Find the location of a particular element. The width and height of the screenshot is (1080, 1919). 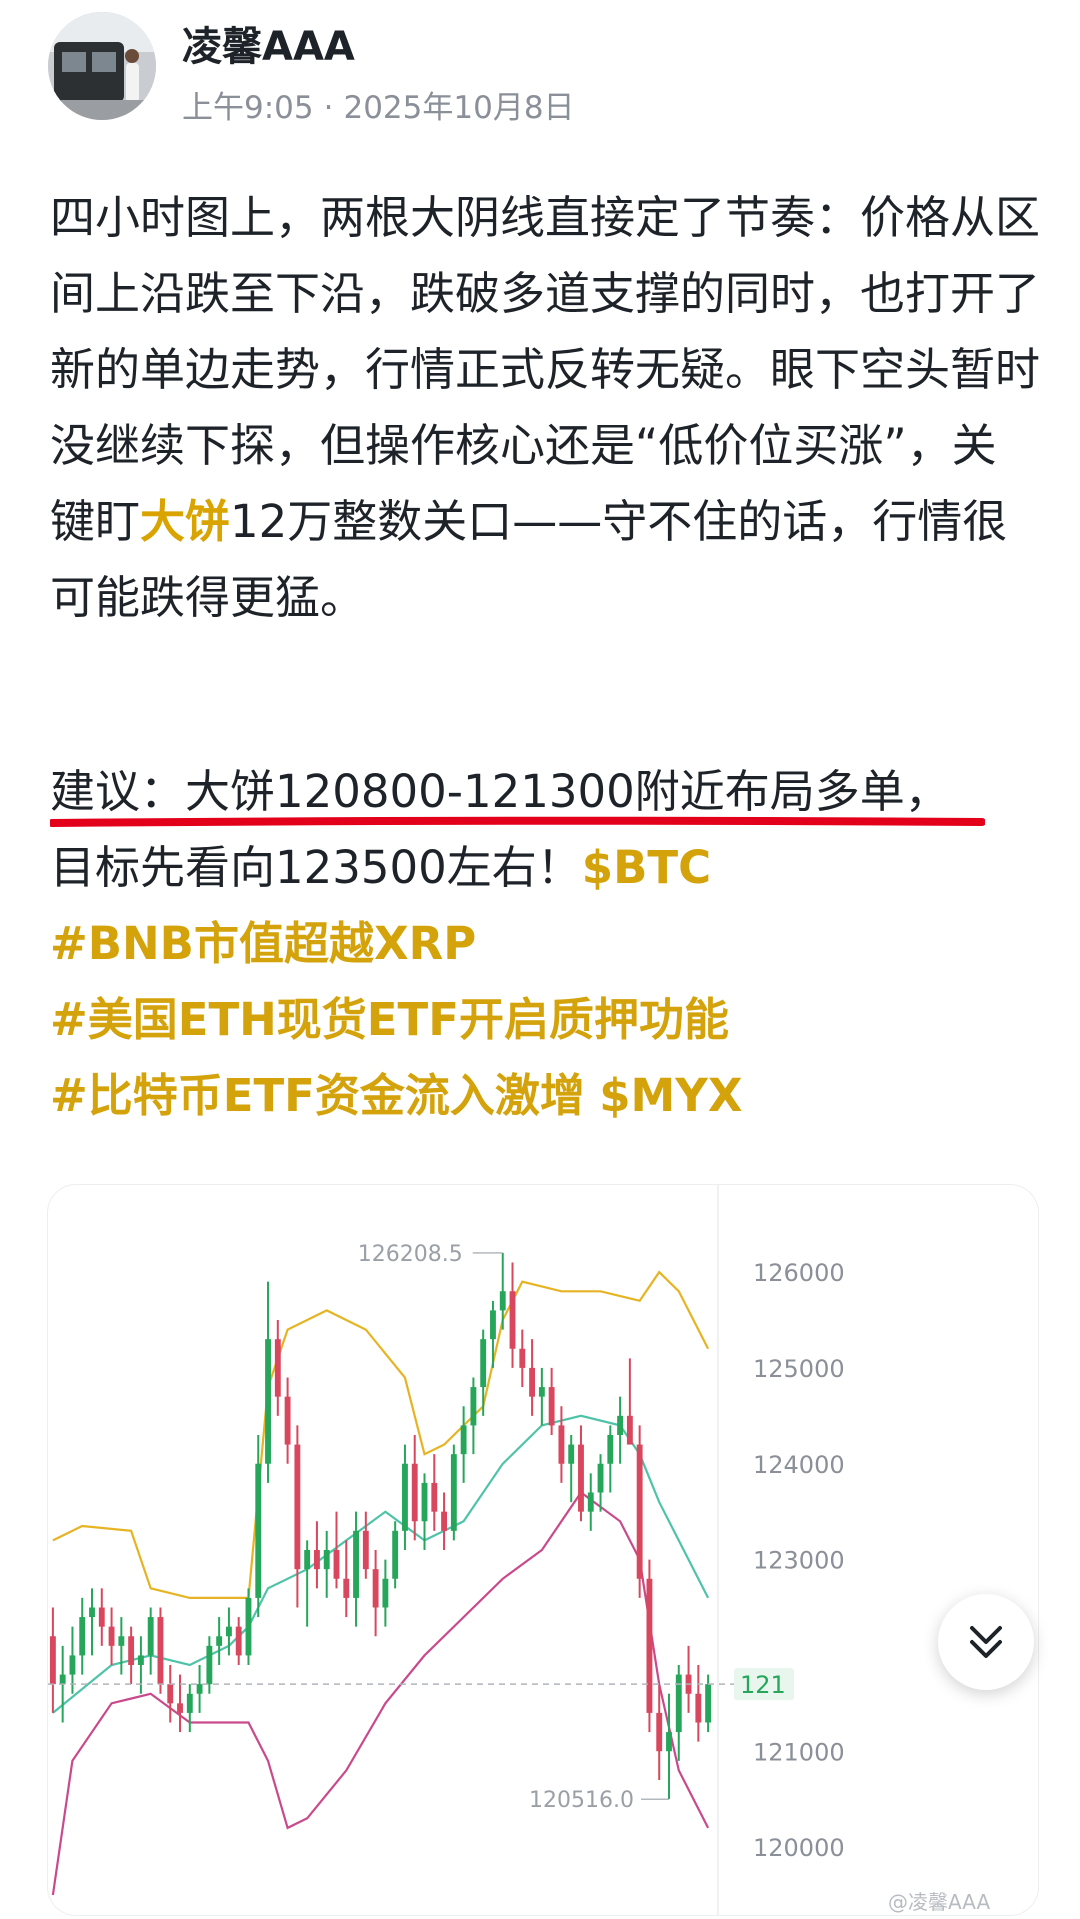

y-tick-label: 125000 is located at coordinates (799, 1369).